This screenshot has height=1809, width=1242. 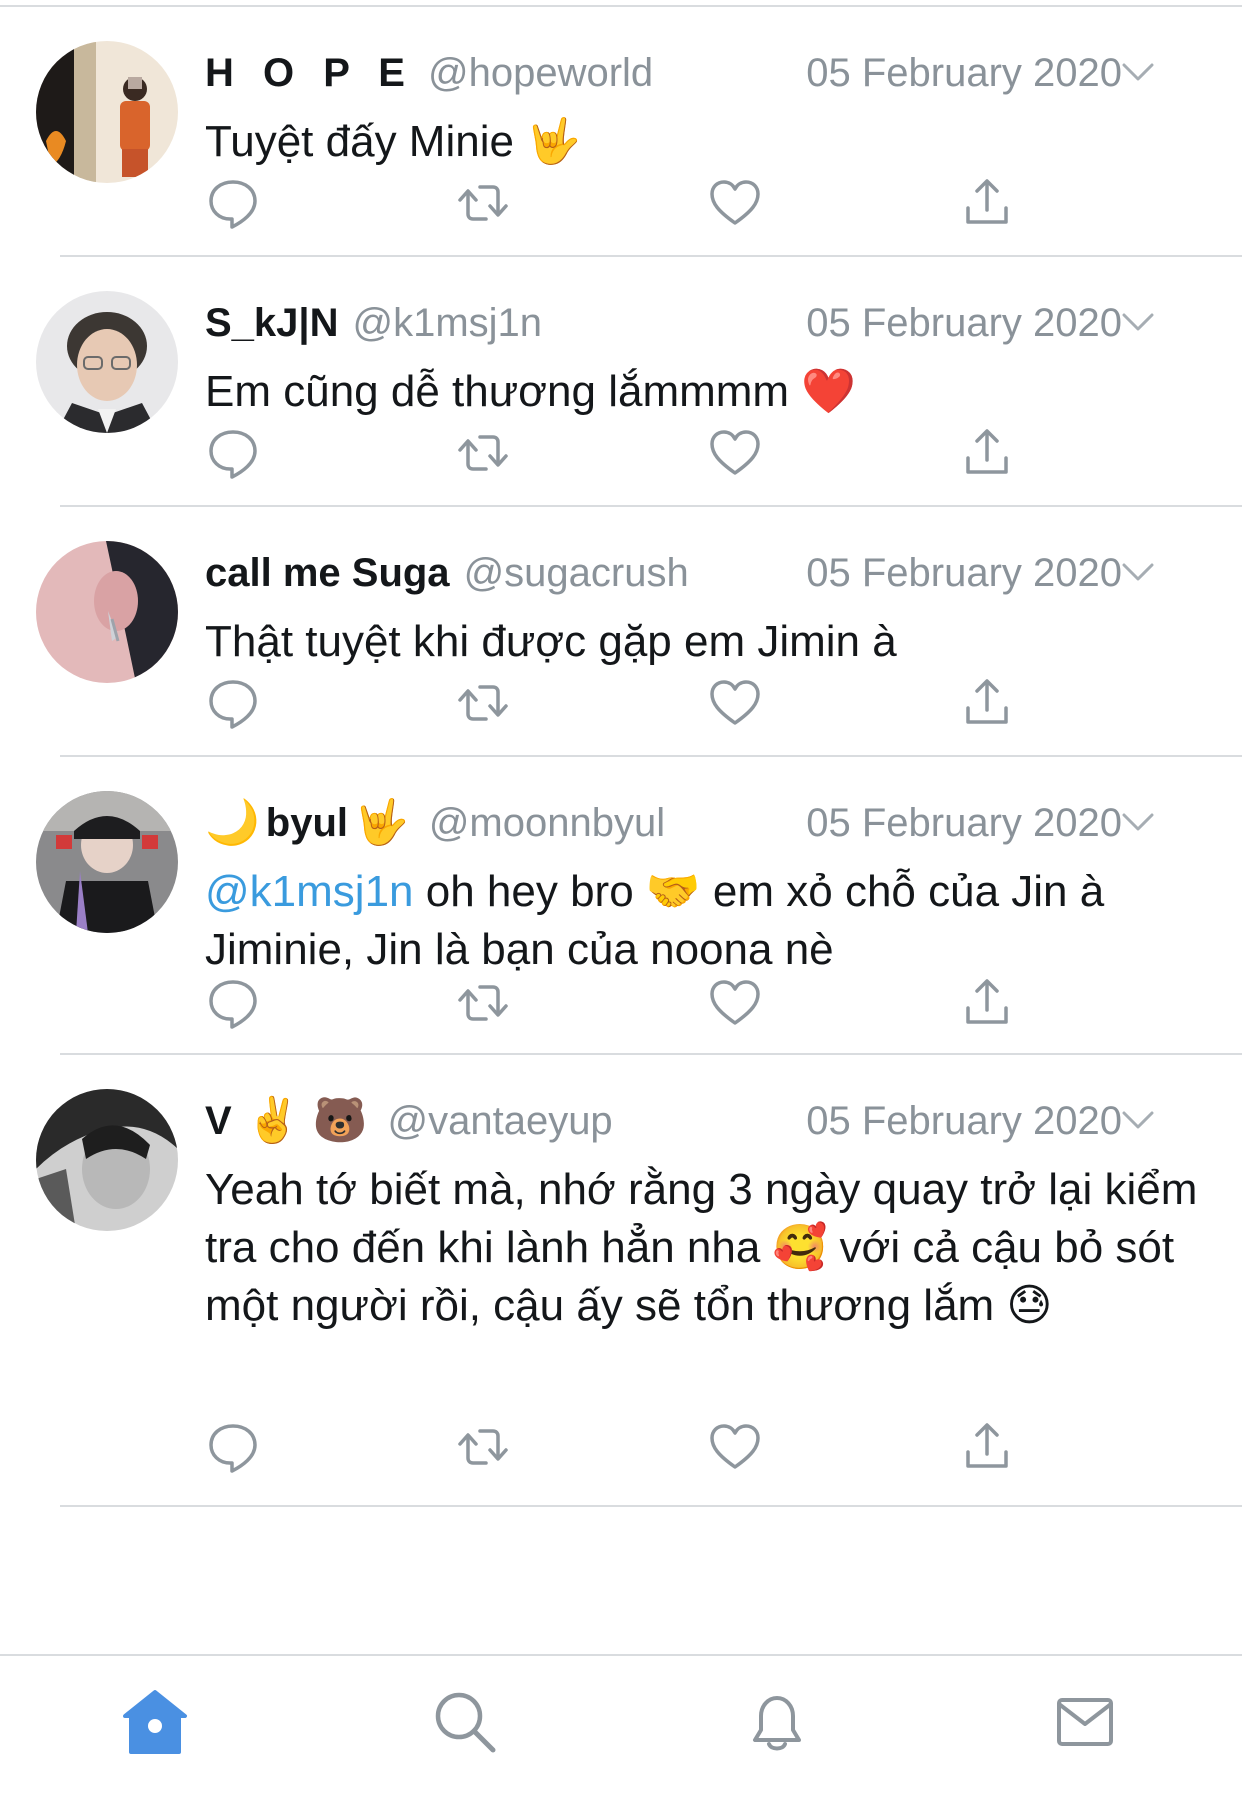 What do you see at coordinates (551, 641) in the screenshot?
I see `tweet-text: Thật tuyệt khi được gặp em Jimin à` at bounding box center [551, 641].